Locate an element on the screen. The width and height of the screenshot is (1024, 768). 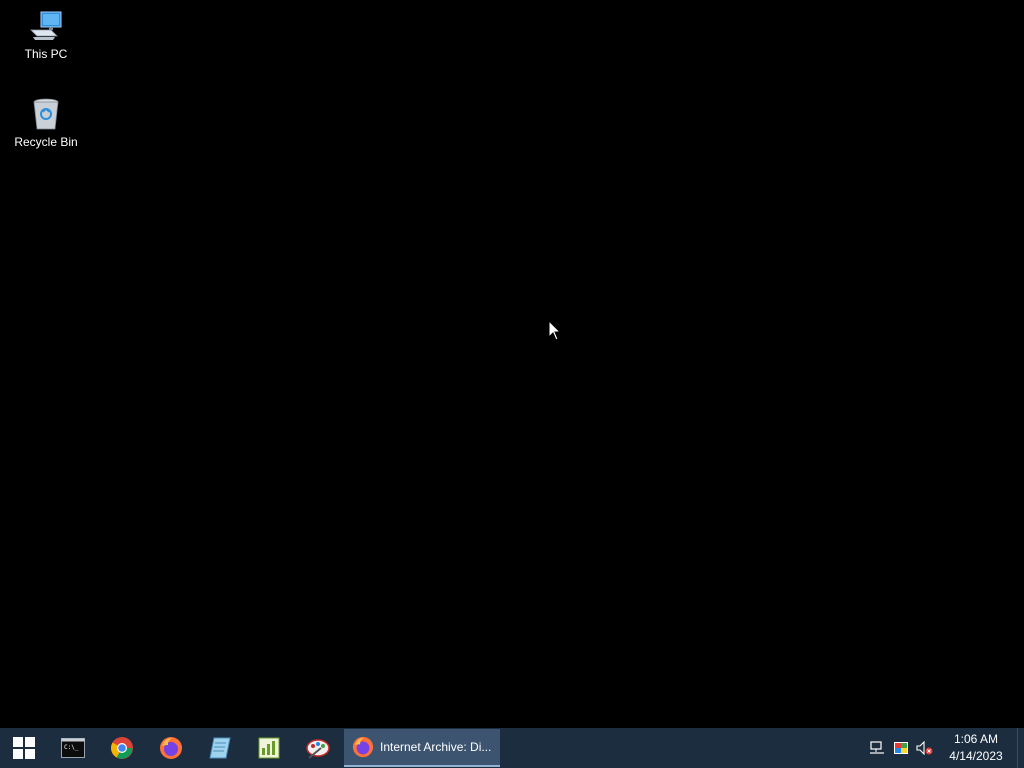
taskbar-firefox is located at coordinates (170, 748).